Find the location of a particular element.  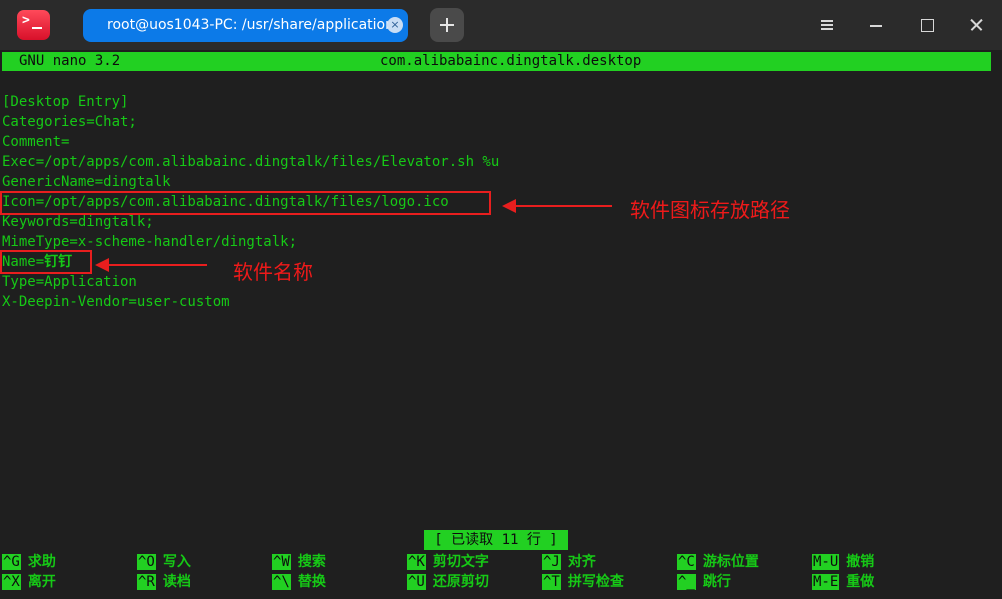

icon-arrow is located at coordinates (557, 206).